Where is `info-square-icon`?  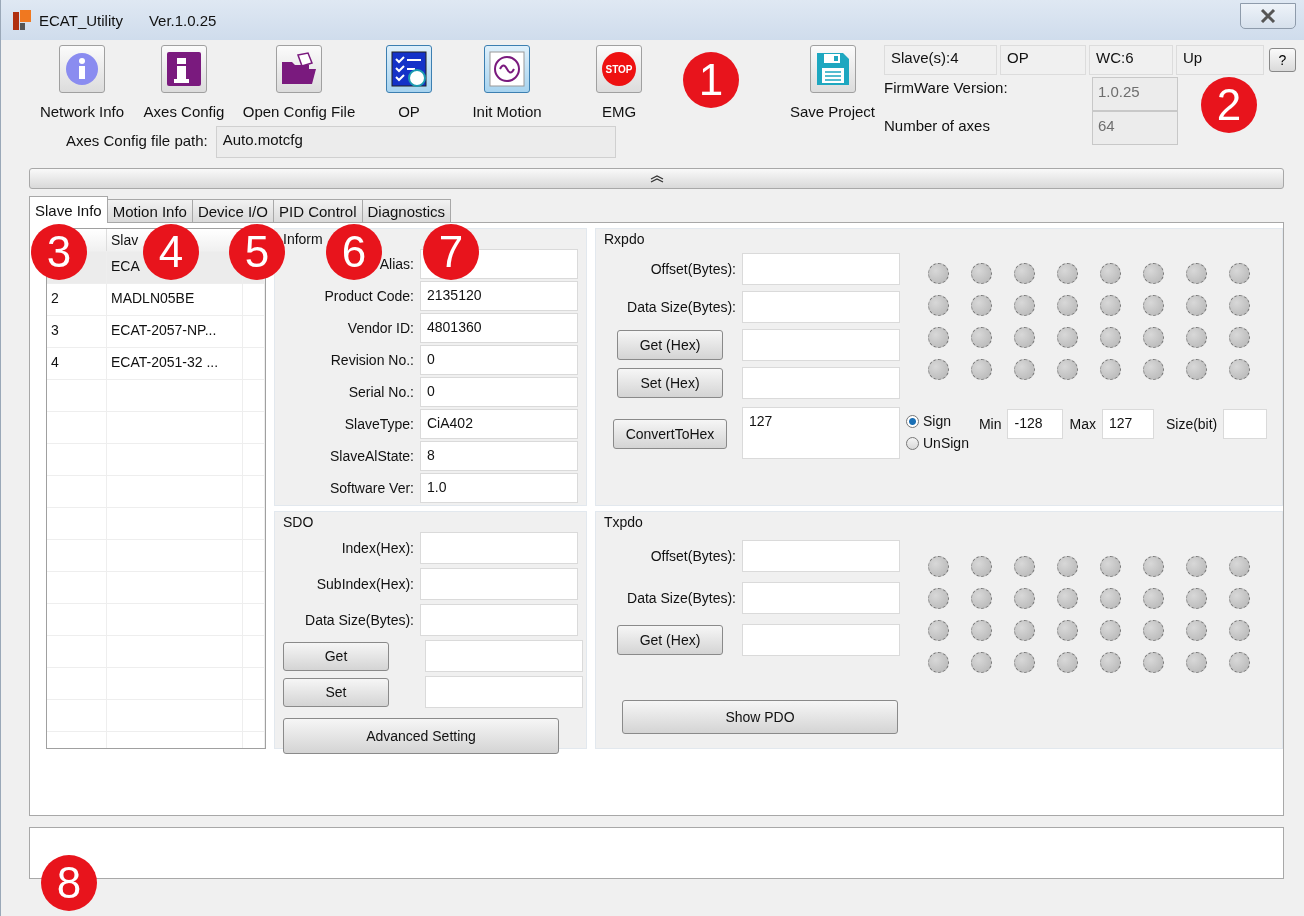 info-square-icon is located at coordinates (184, 69).